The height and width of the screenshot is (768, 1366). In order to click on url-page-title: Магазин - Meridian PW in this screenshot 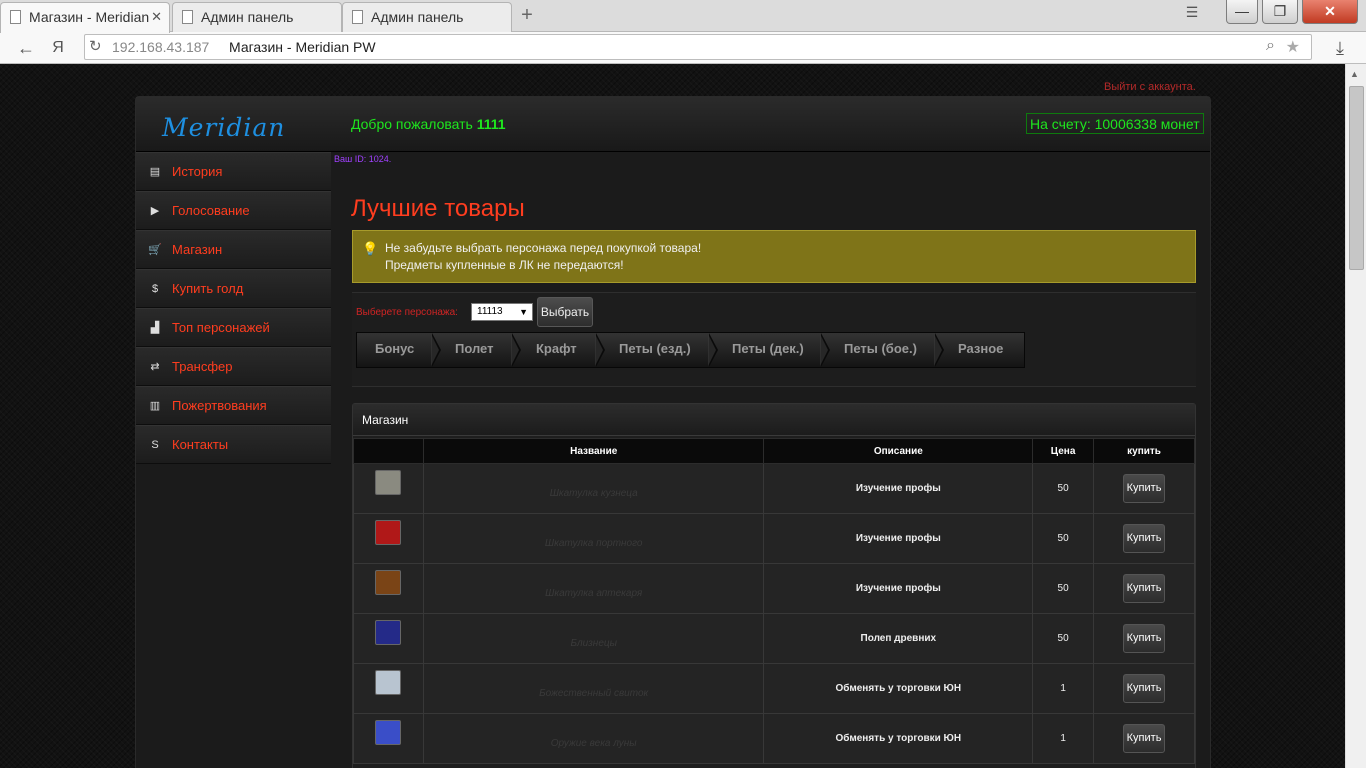, I will do `click(302, 47)`.